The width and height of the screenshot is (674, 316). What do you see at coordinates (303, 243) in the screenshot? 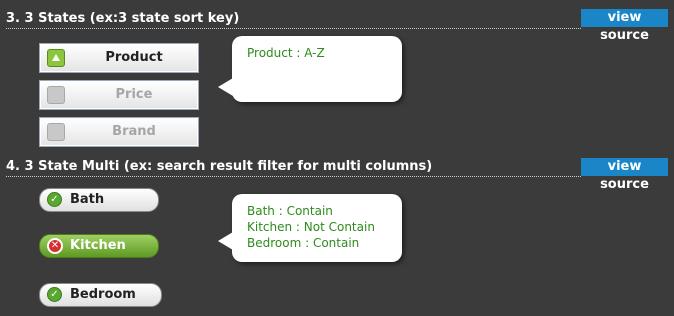
I see `filter-status-bedroom: Bedroom : Contain` at bounding box center [303, 243].